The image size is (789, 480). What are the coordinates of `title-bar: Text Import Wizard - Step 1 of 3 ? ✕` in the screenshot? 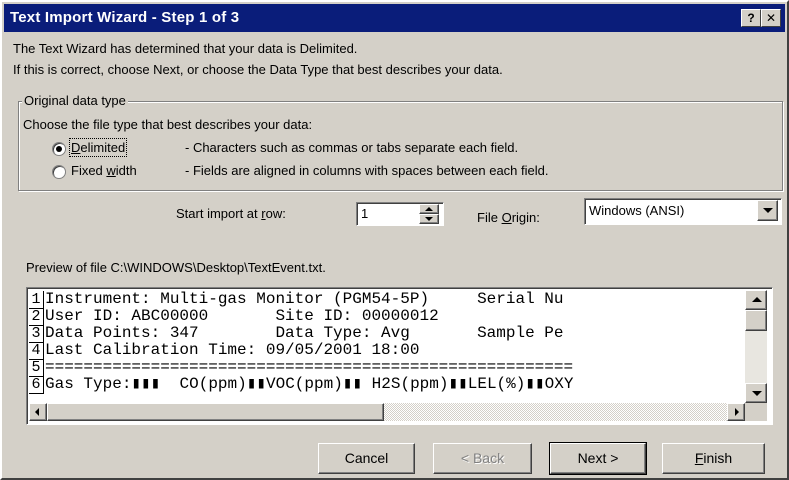 It's located at (394, 18).